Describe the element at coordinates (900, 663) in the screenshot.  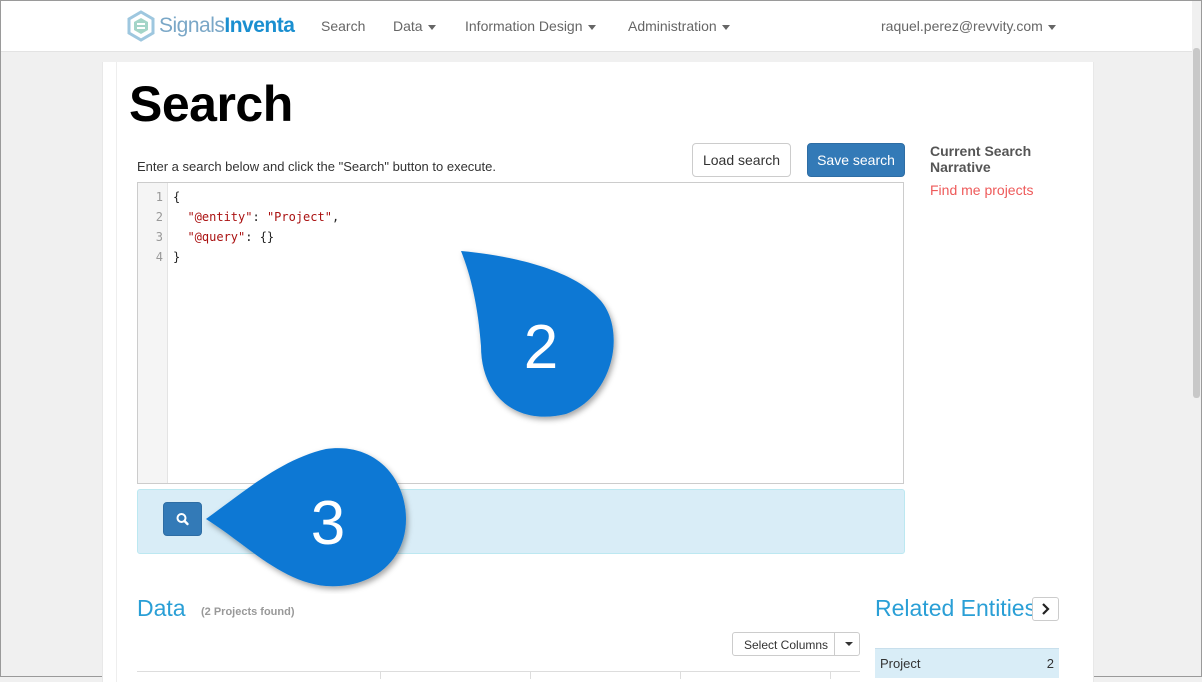
I see `related-entity-label: Project` at that location.